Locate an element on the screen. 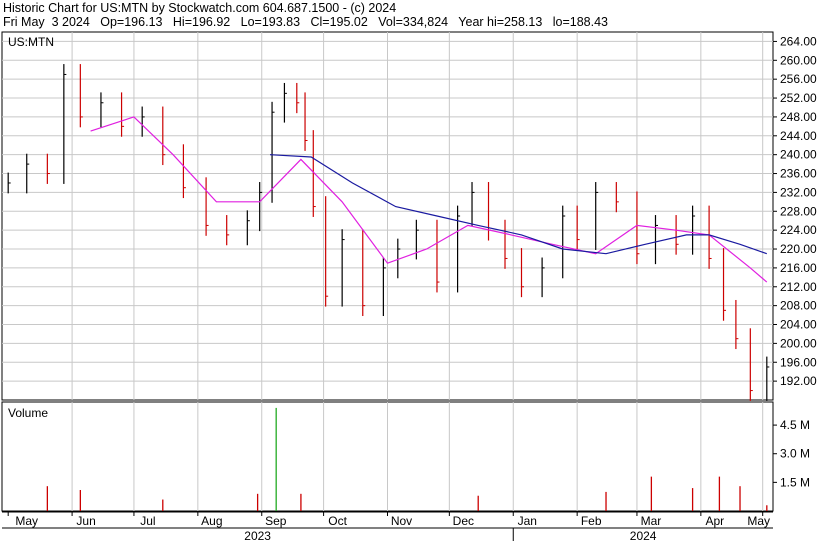 This screenshot has height=543, width=830. price-tick-label: 248.00 is located at coordinates (798, 117).